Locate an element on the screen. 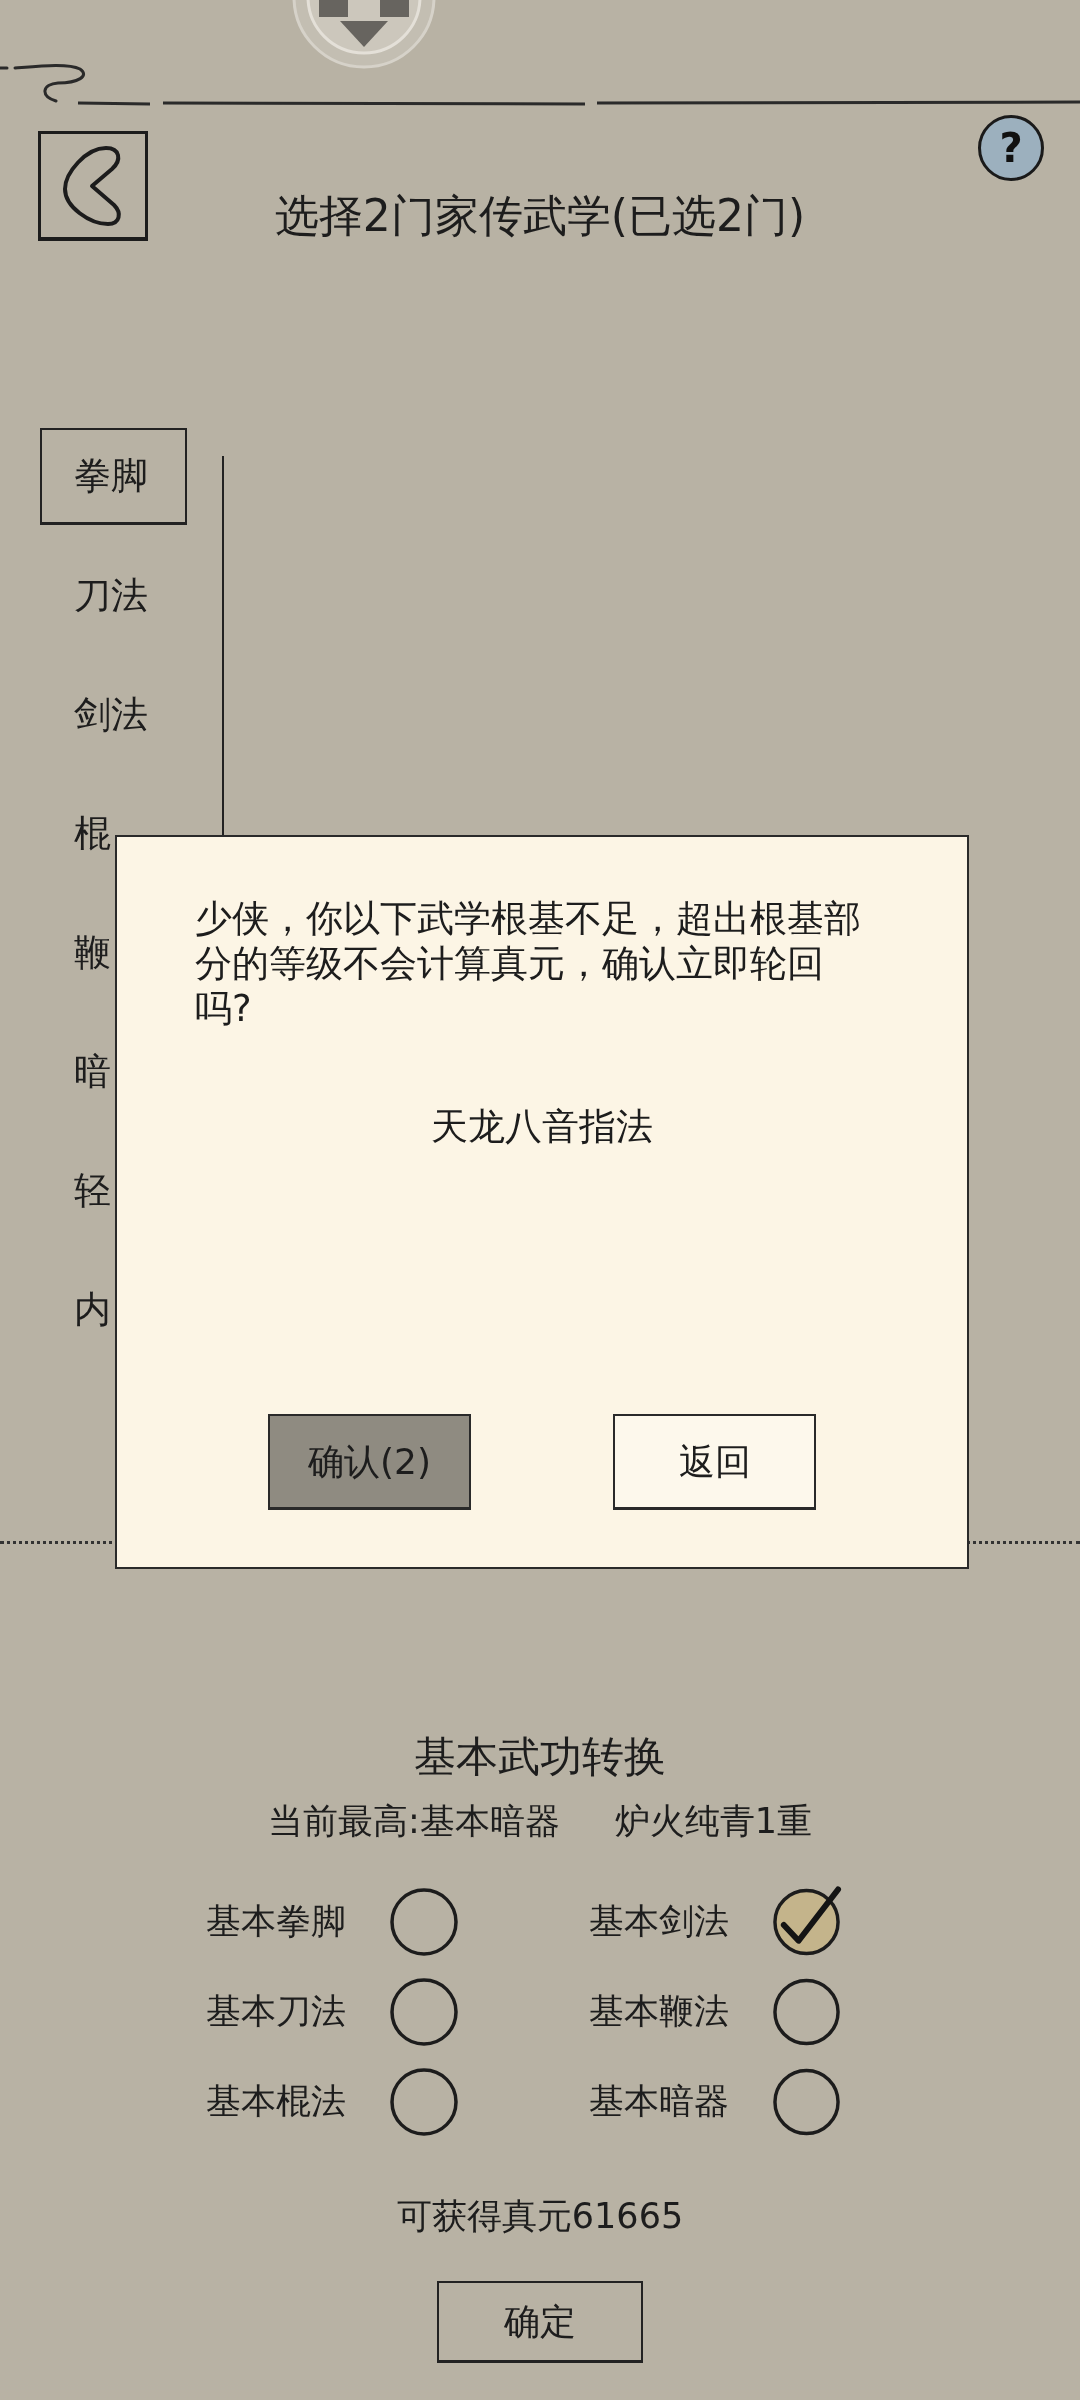 The width and height of the screenshot is (1080, 2400). option-label: 基本鞭法 is located at coordinates (659, 2011).